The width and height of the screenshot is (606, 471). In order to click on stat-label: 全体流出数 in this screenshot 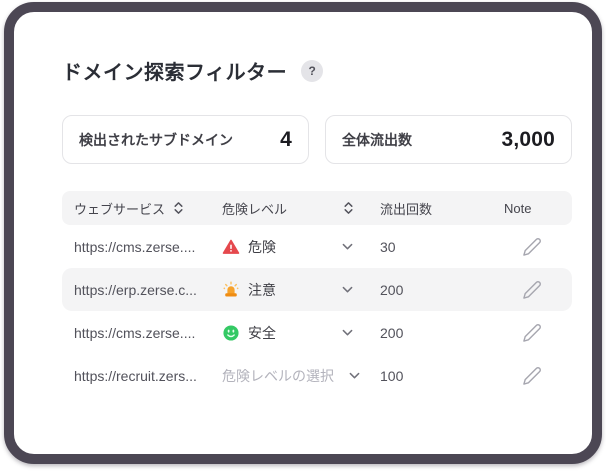, I will do `click(377, 139)`.